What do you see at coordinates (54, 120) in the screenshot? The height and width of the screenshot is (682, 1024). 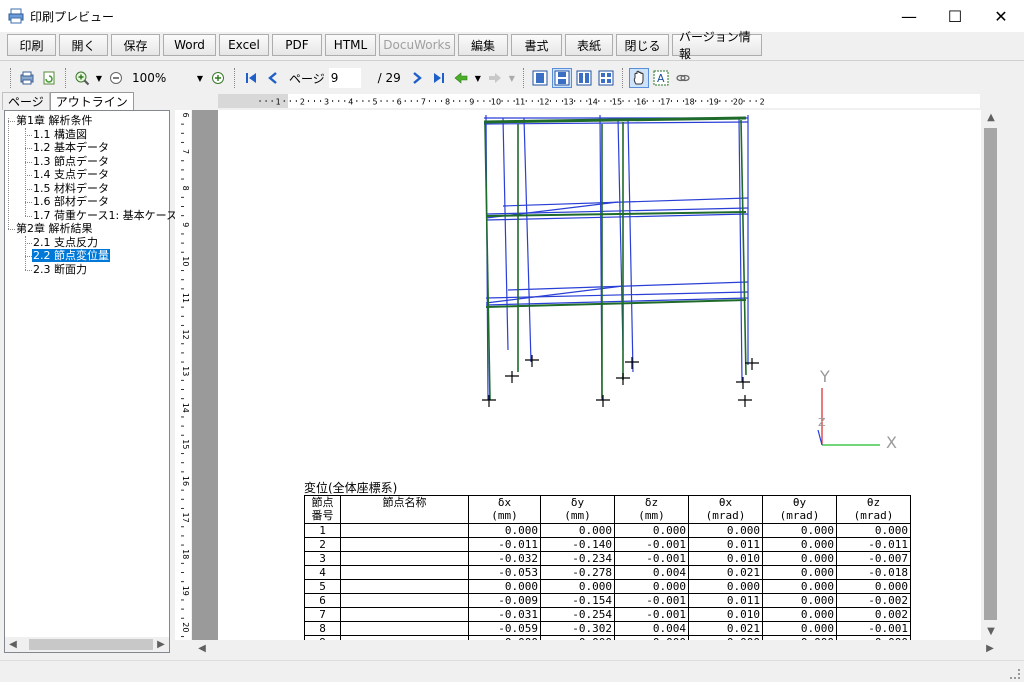 I see `tree-chapter: 第1章 解析条件` at bounding box center [54, 120].